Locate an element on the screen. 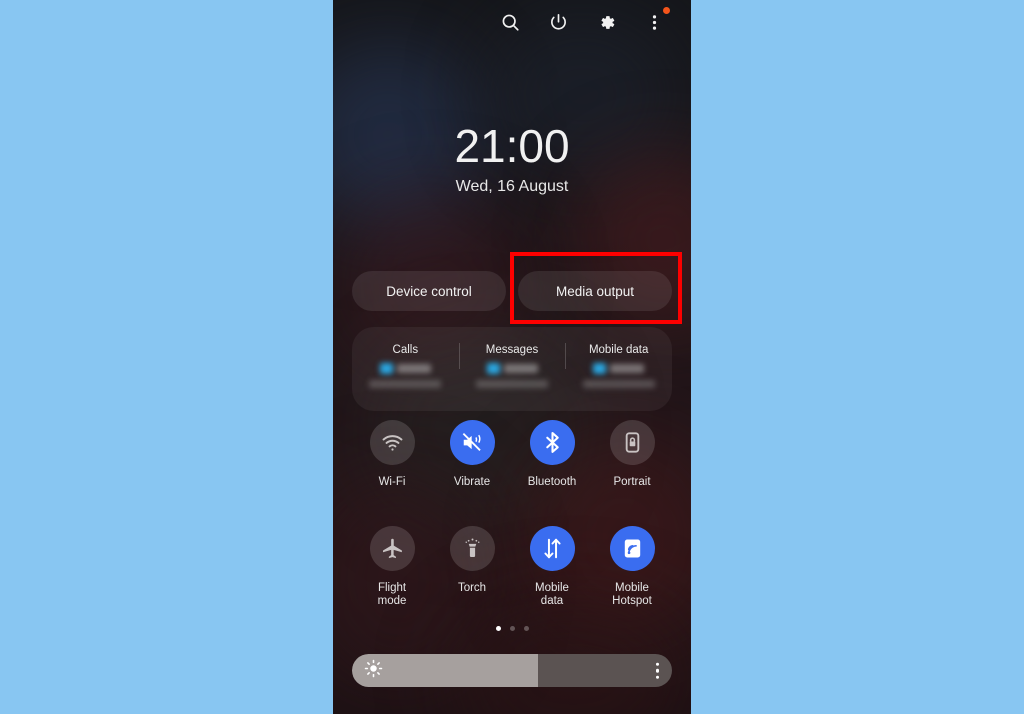 The width and height of the screenshot is (1024, 714). toggle-wifi: Wi-Fi is located at coordinates (392, 454).